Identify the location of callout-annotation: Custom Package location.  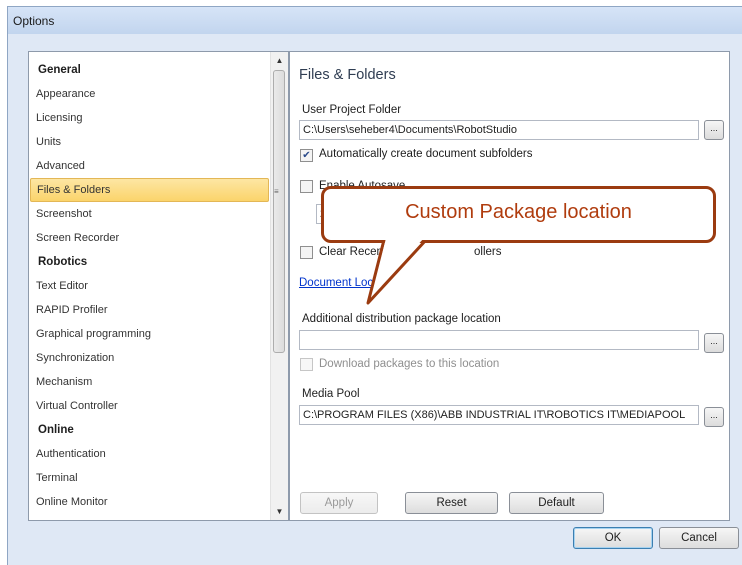
(518, 214).